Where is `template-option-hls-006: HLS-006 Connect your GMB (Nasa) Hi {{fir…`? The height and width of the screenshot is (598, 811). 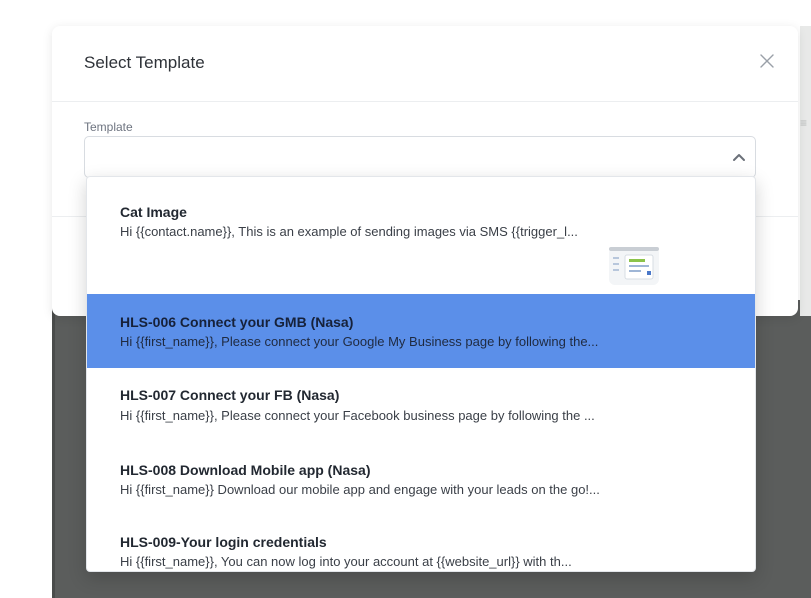
template-option-hls-006: HLS-006 Connect your GMB (Nasa) Hi {{fir… is located at coordinates (421, 331).